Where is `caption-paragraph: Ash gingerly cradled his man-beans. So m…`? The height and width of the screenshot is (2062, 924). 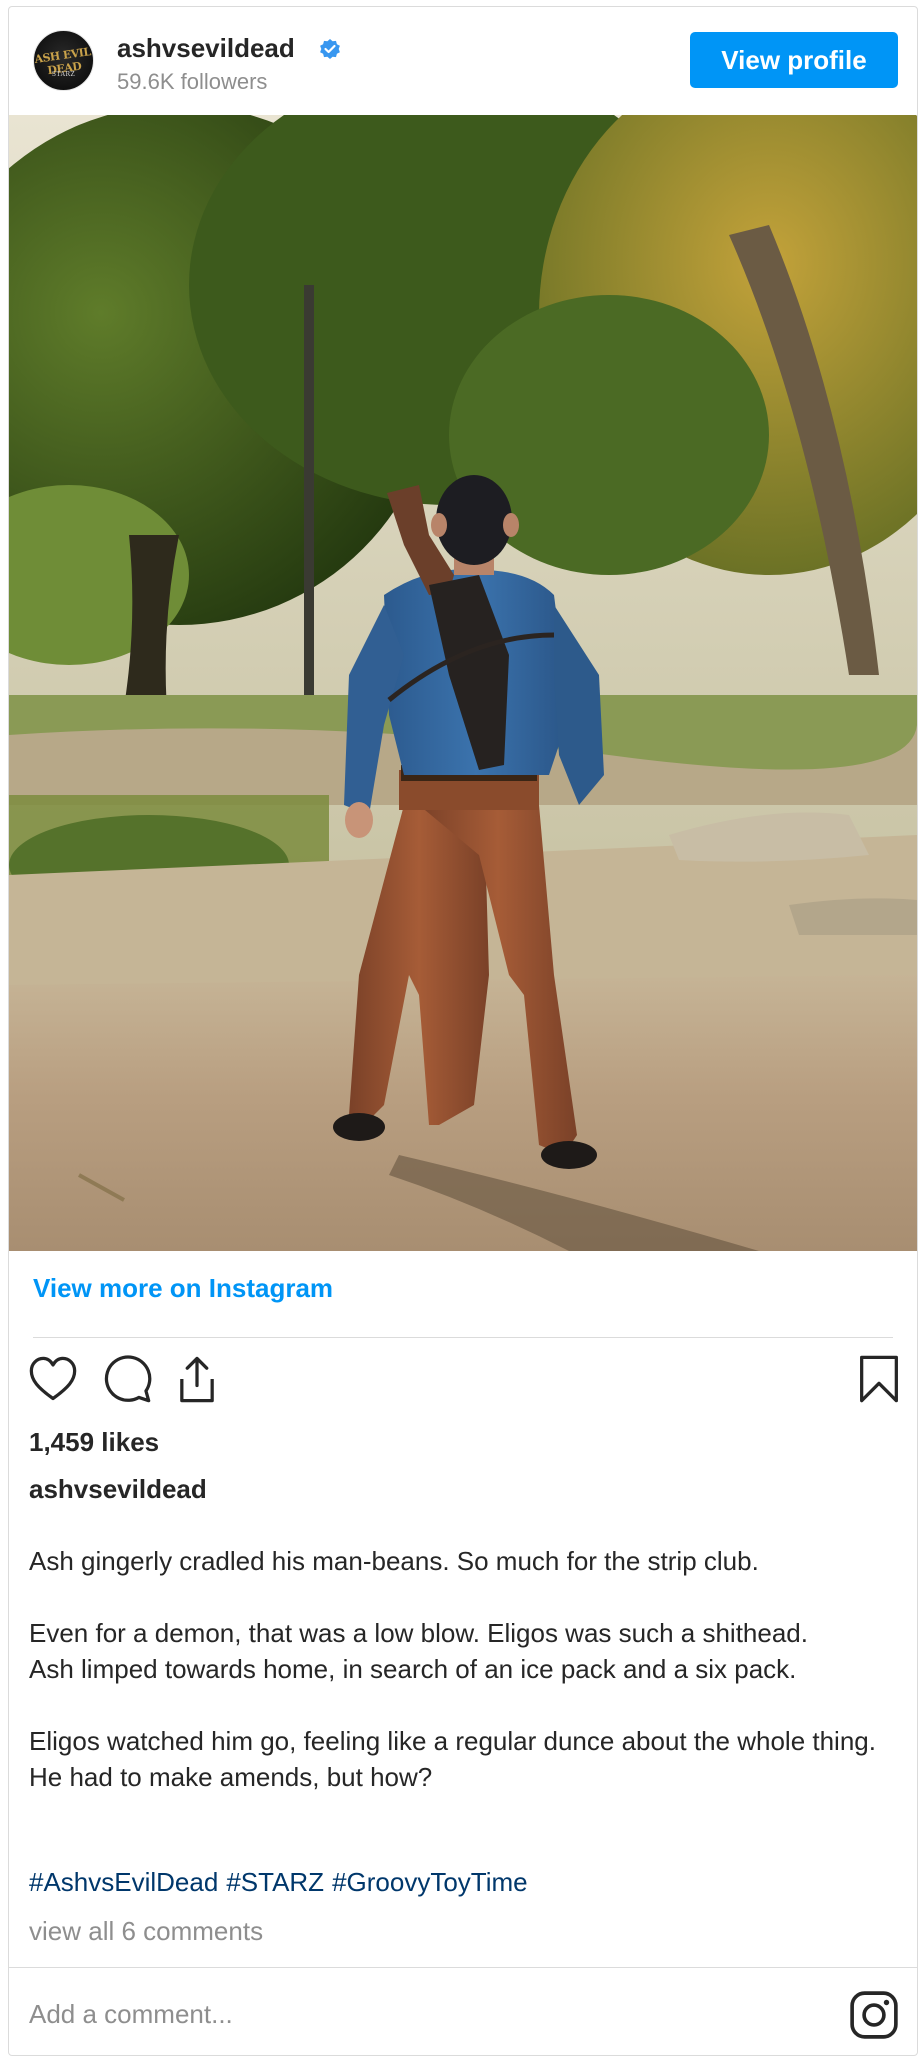 caption-paragraph: Ash gingerly cradled his man-beans. So m… is located at coordinates (469, 1561).